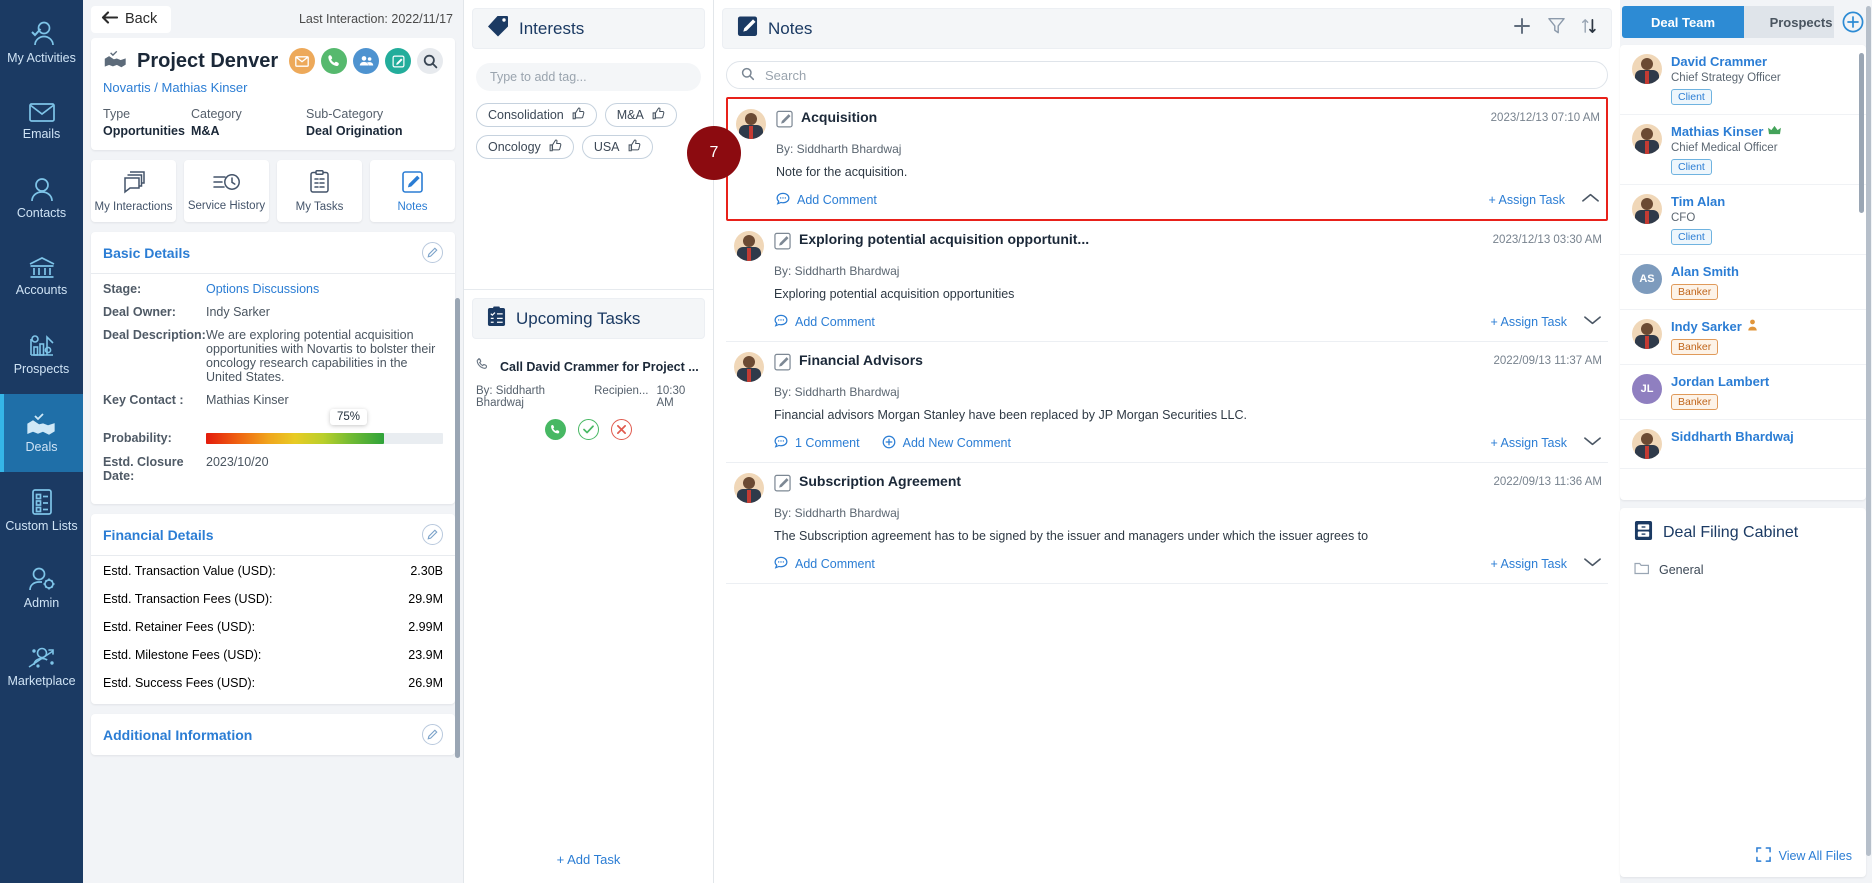  Describe the element at coordinates (1743, 282) in the screenshot. I see `team-member-row: AS Alan Smith Banker` at that location.